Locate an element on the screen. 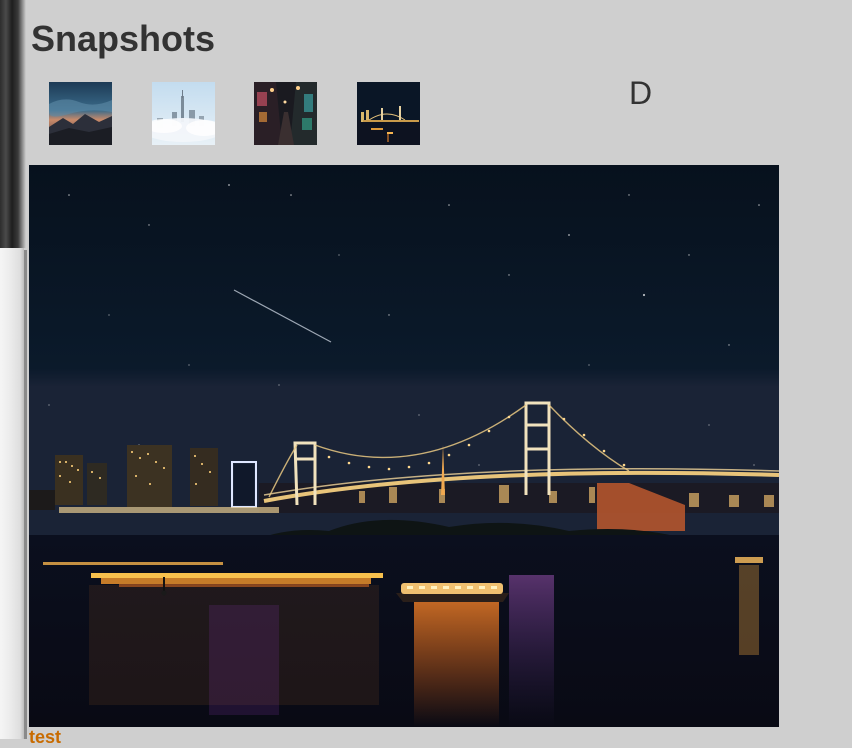 The width and height of the screenshot is (852, 748). photo-caption-link: test is located at coordinates (45, 737).